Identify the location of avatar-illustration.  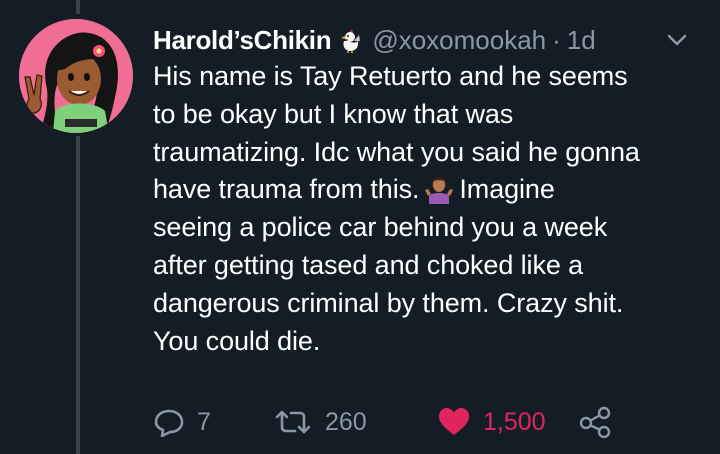
(76, 76).